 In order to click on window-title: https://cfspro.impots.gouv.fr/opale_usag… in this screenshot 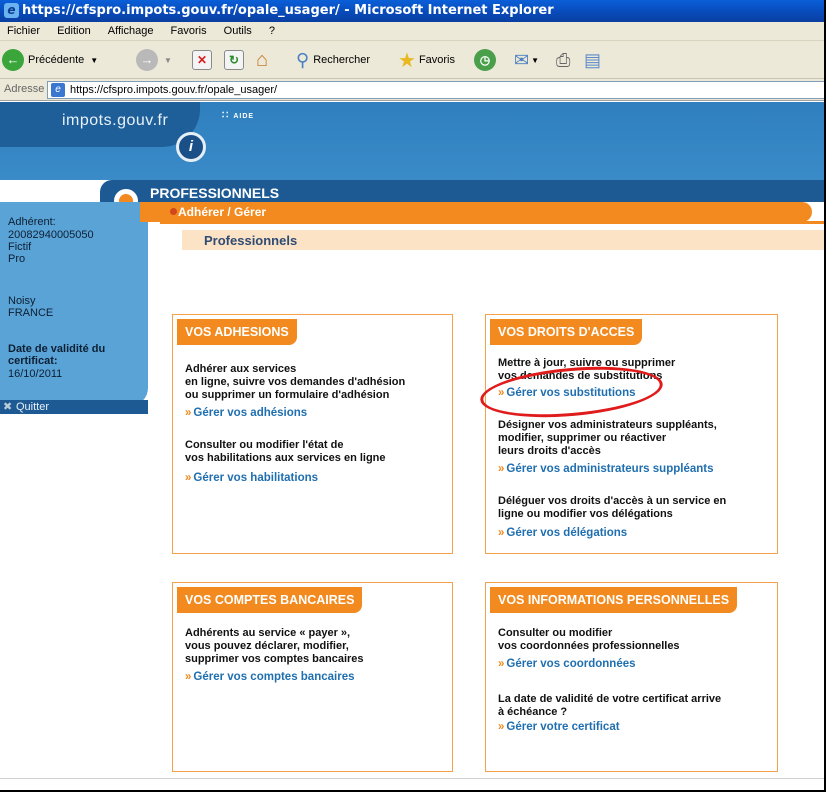, I will do `click(288, 10)`.